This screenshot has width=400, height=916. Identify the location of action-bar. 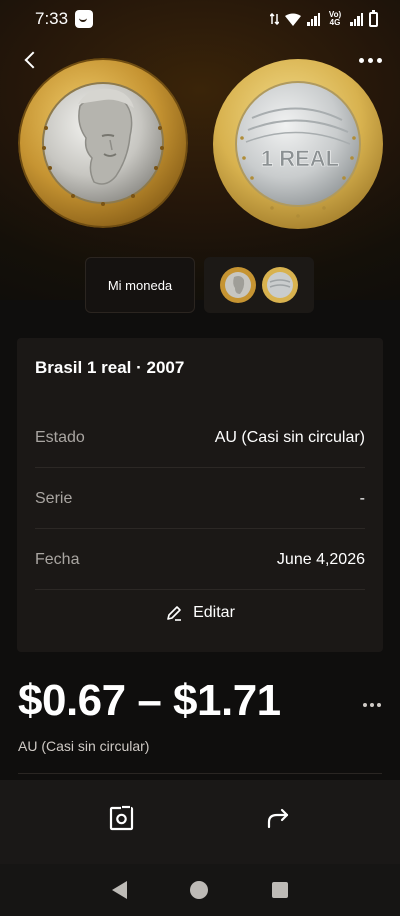
(200, 822).